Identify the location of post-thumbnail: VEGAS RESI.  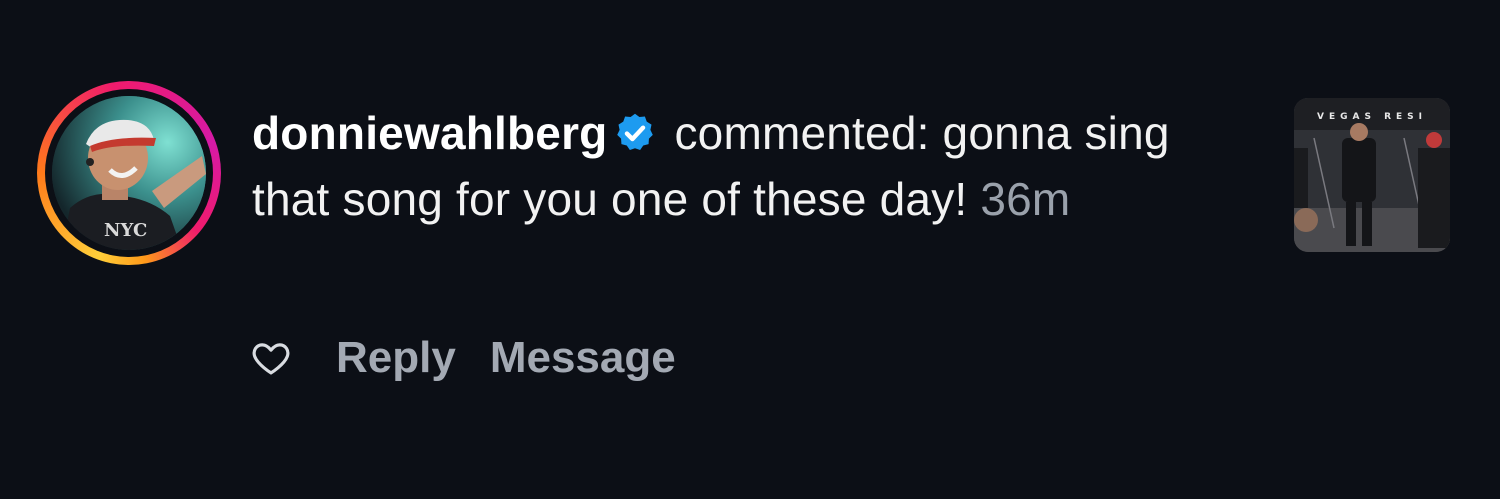
(1372, 175).